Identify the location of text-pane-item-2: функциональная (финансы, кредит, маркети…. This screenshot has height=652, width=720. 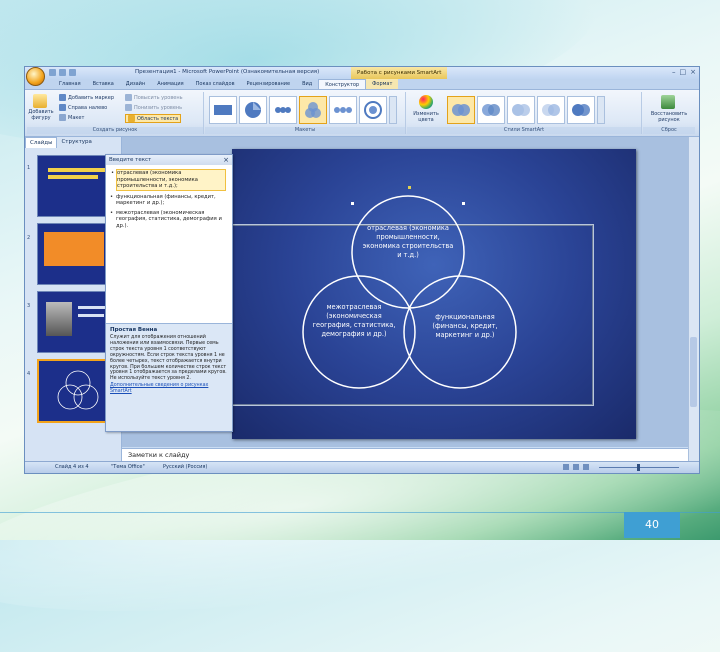
(168, 200).